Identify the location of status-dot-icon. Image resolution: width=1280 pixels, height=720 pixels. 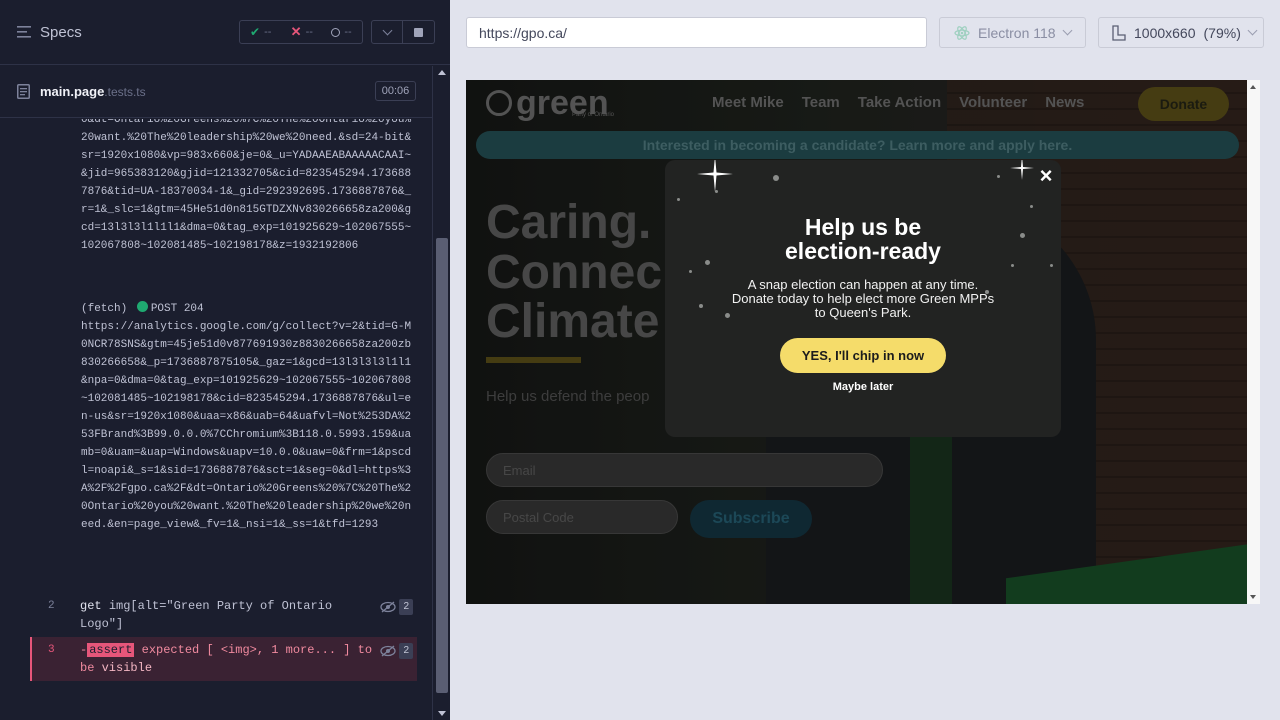
(142, 306).